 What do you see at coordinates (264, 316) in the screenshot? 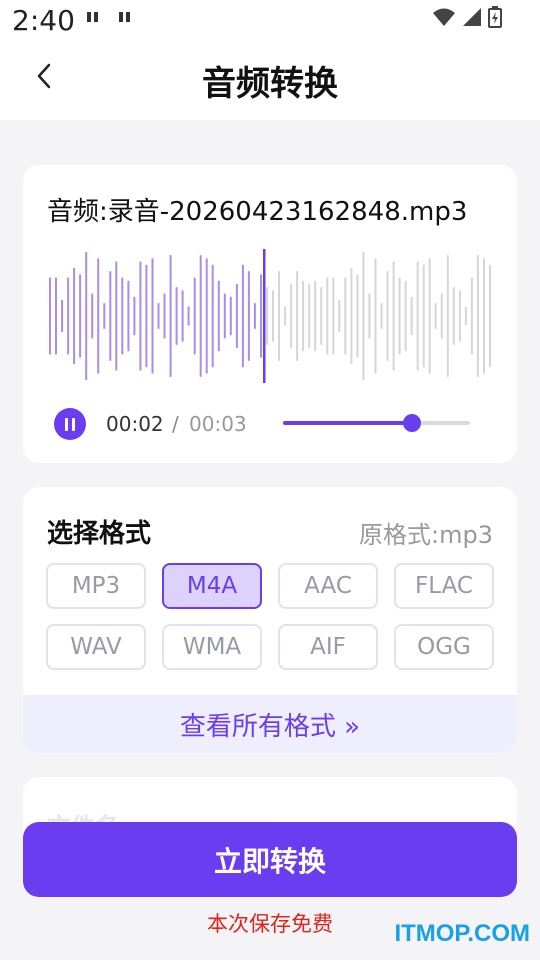
I see `waveform-playhead` at bounding box center [264, 316].